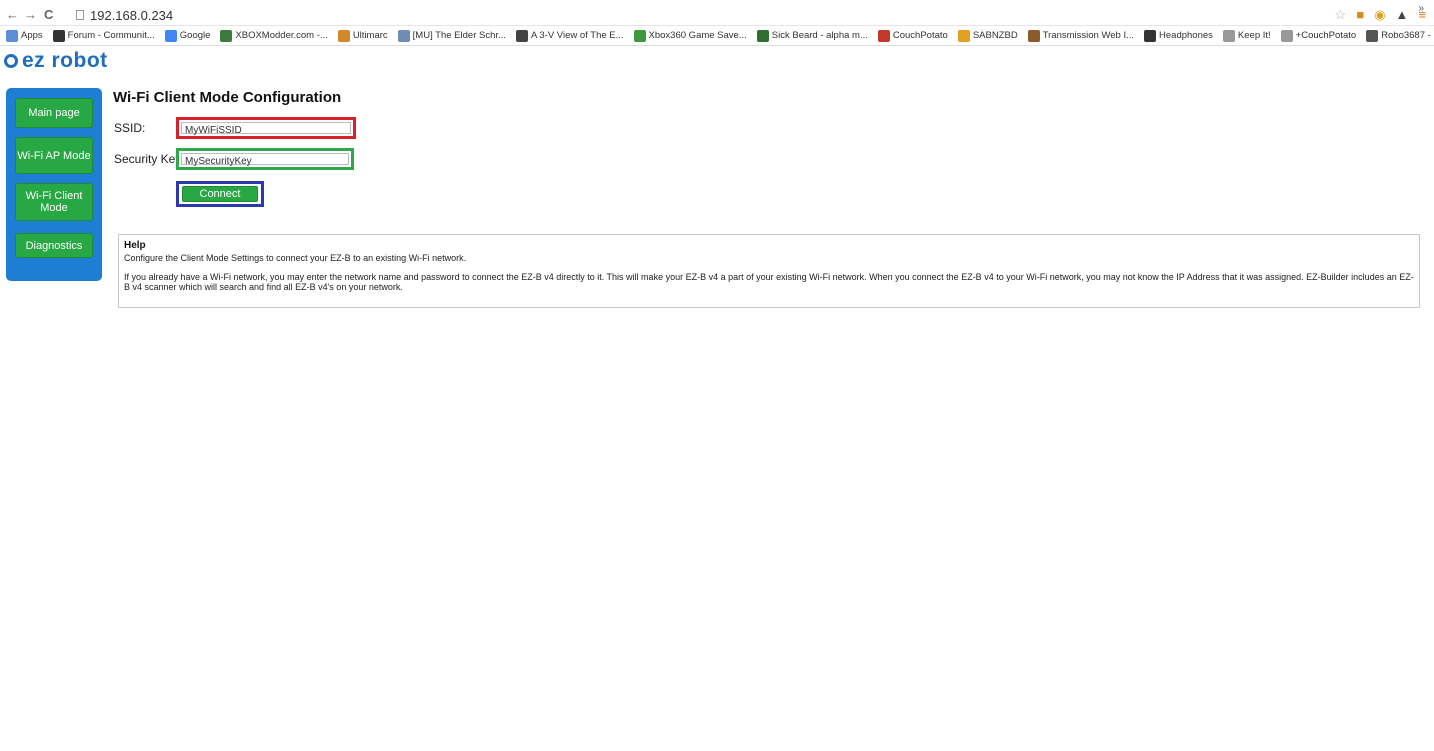  What do you see at coordinates (135, 245) in the screenshot?
I see `help-title: Help` at bounding box center [135, 245].